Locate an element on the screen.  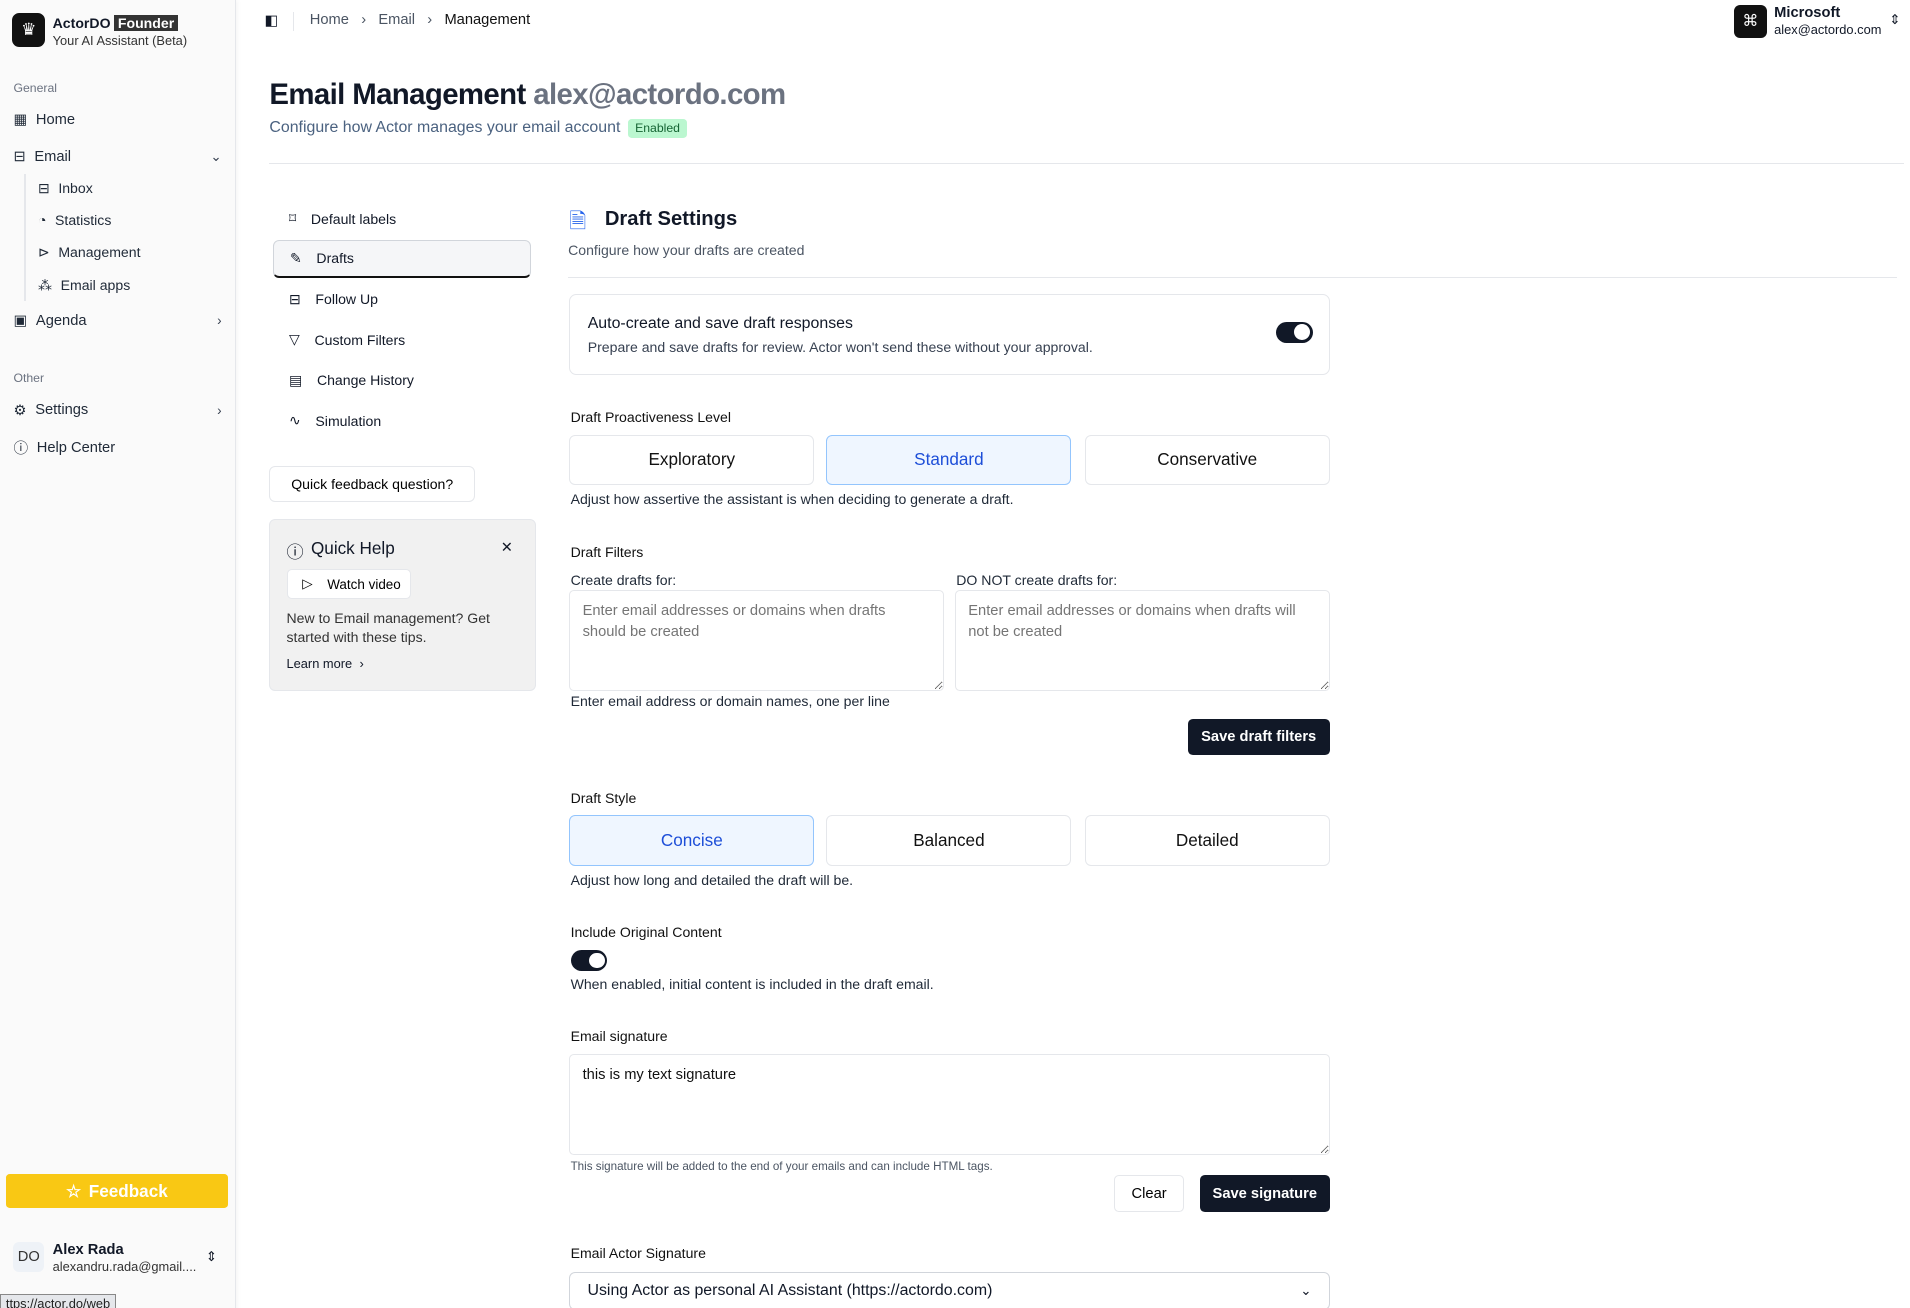
clear-button: Clear is located at coordinates (1149, 1194).